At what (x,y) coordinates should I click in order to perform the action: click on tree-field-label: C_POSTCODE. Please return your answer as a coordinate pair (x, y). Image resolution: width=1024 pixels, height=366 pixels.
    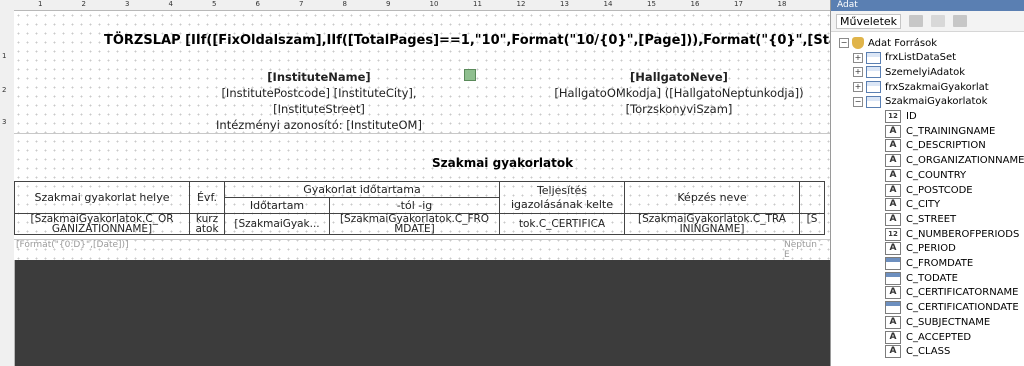
    Looking at the image, I should click on (939, 190).